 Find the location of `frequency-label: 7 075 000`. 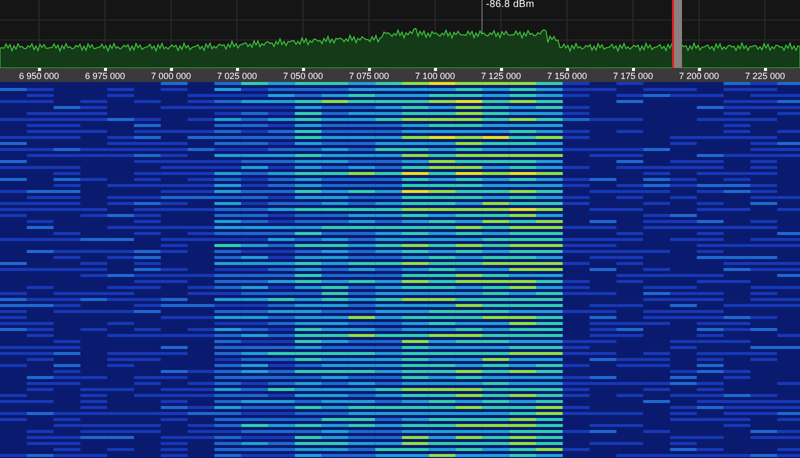

frequency-label: 7 075 000 is located at coordinates (369, 76).